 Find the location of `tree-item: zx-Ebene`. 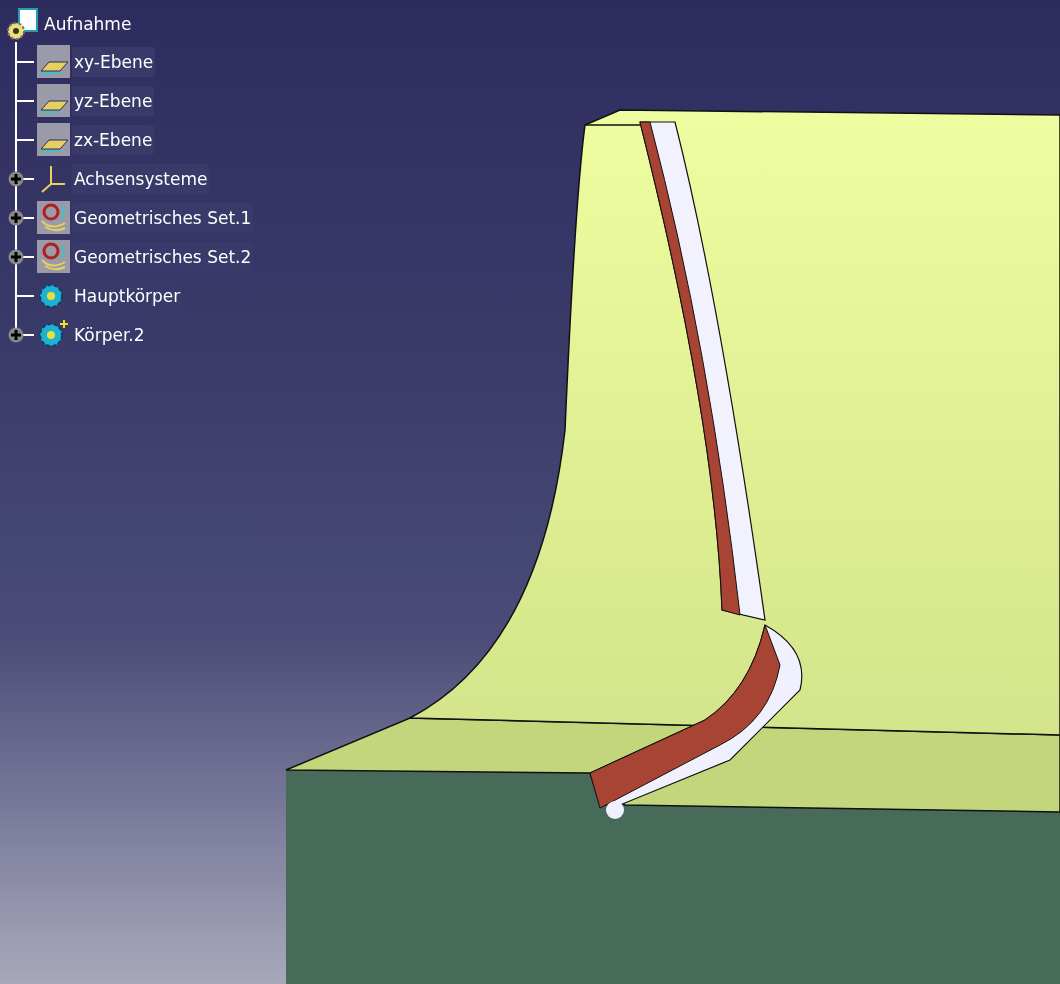

tree-item: zx-Ebene is located at coordinates (113, 139).